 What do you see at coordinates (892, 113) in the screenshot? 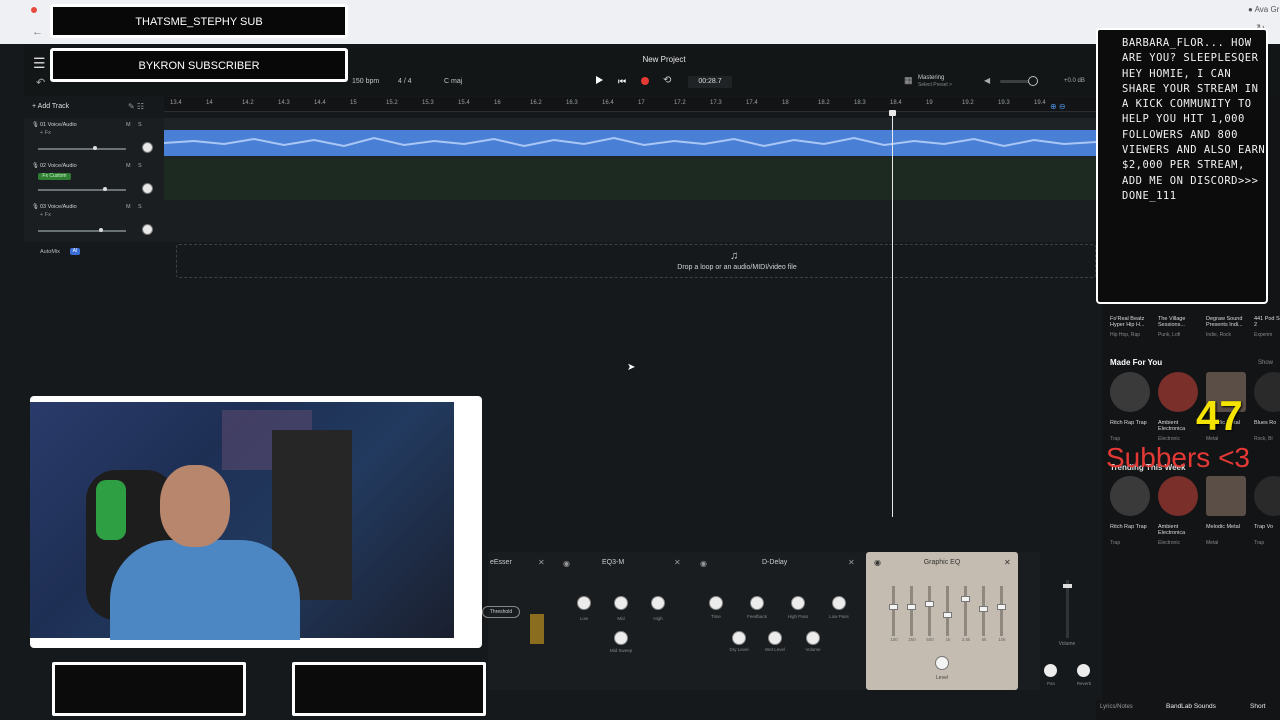
I see `playhead-handle` at bounding box center [892, 113].